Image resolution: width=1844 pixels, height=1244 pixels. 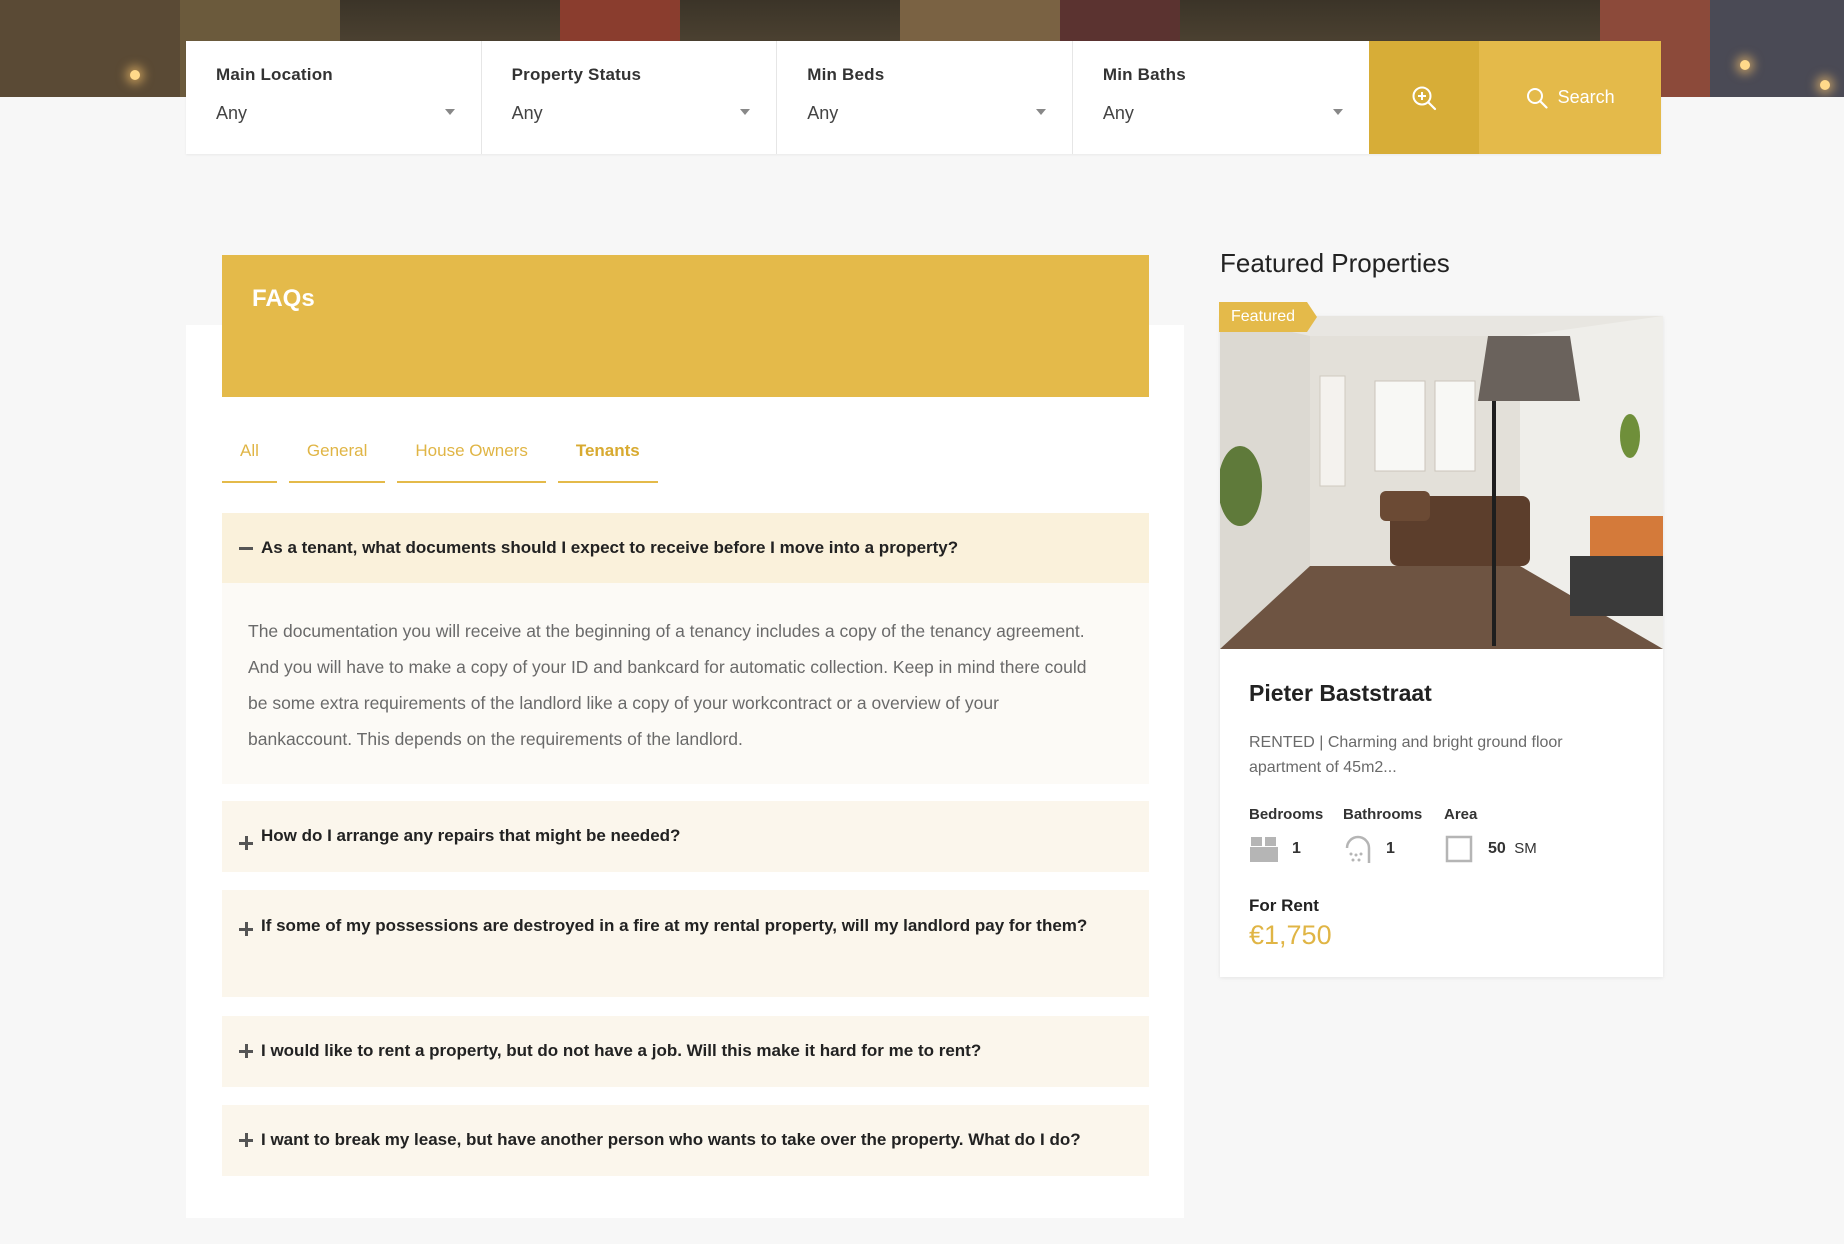 What do you see at coordinates (1284, 905) in the screenshot?
I see `property-status: For Rent` at bounding box center [1284, 905].